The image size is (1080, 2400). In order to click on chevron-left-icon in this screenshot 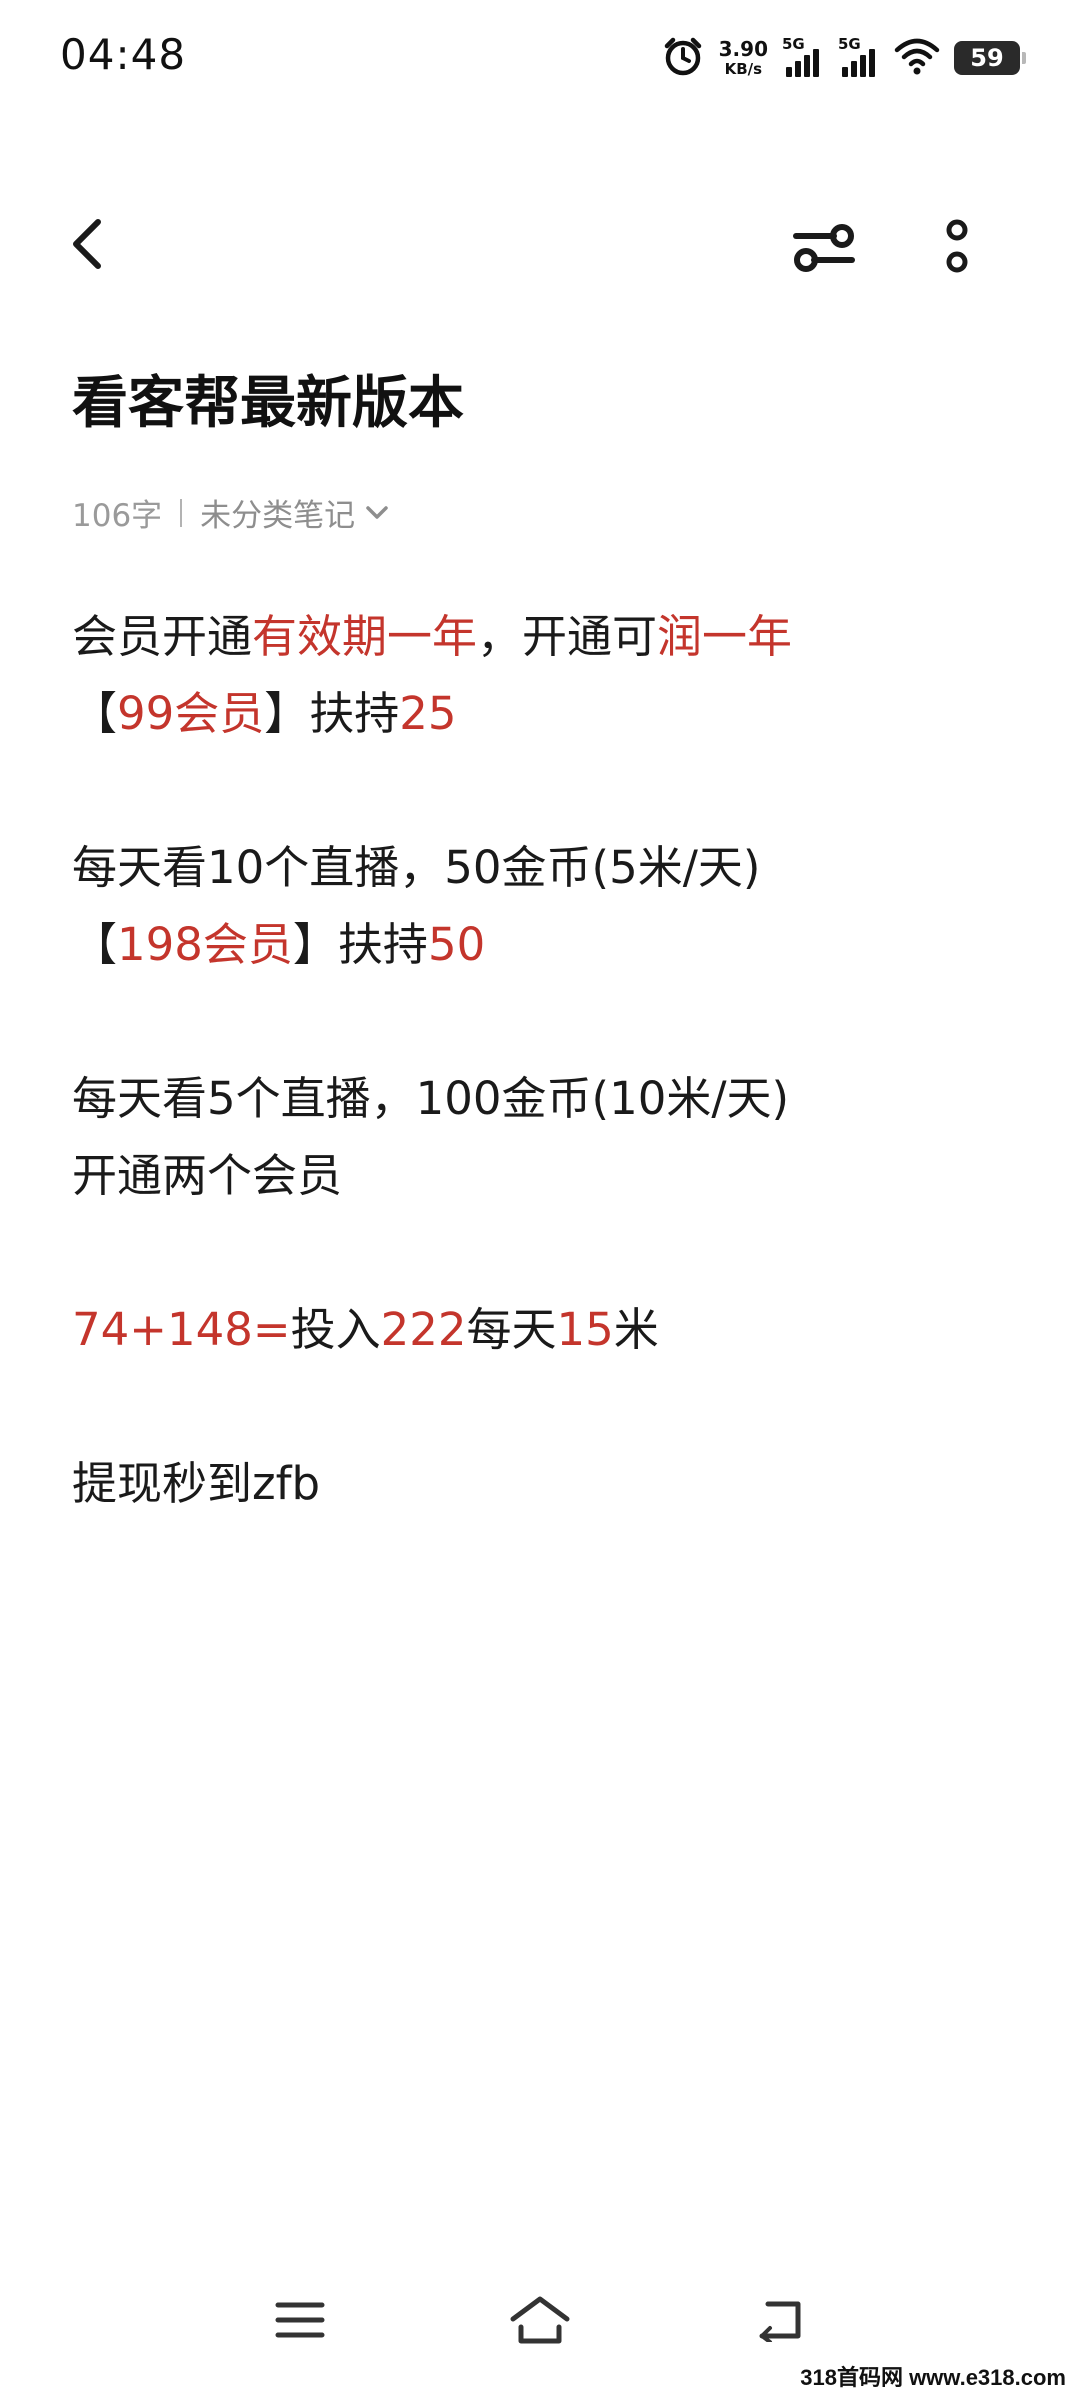, I will do `click(87, 244)`.